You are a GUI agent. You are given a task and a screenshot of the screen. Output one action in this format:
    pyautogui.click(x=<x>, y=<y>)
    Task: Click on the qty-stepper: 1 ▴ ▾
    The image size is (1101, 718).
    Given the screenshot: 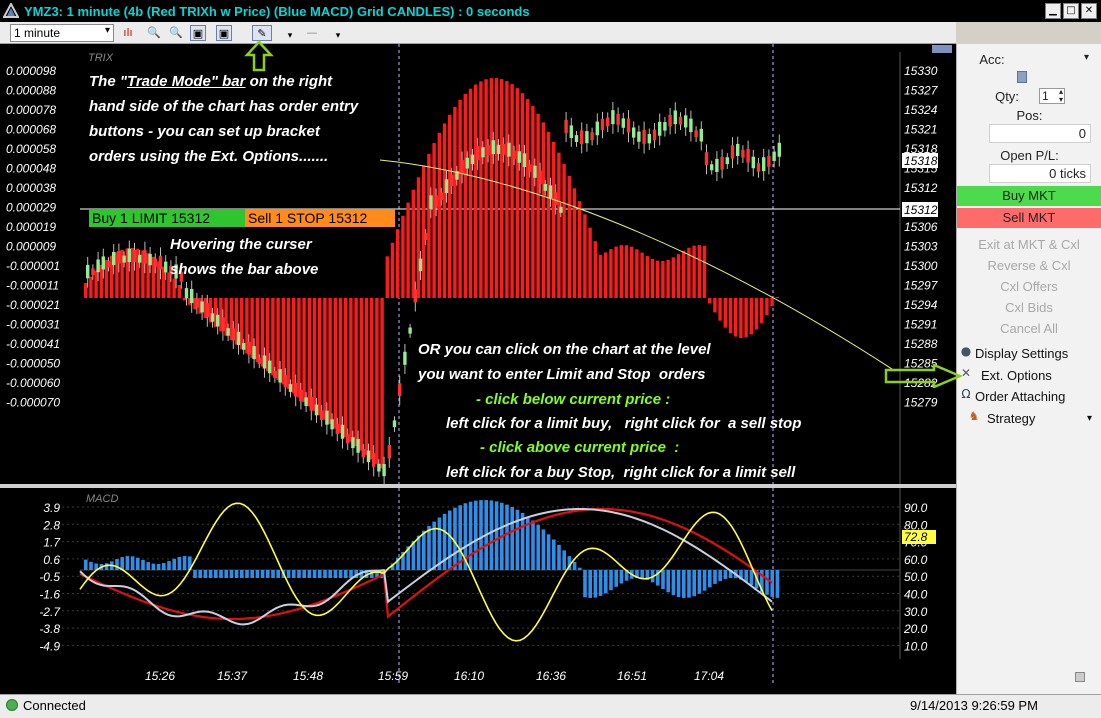 What is the action you would take?
    pyautogui.click(x=1052, y=96)
    